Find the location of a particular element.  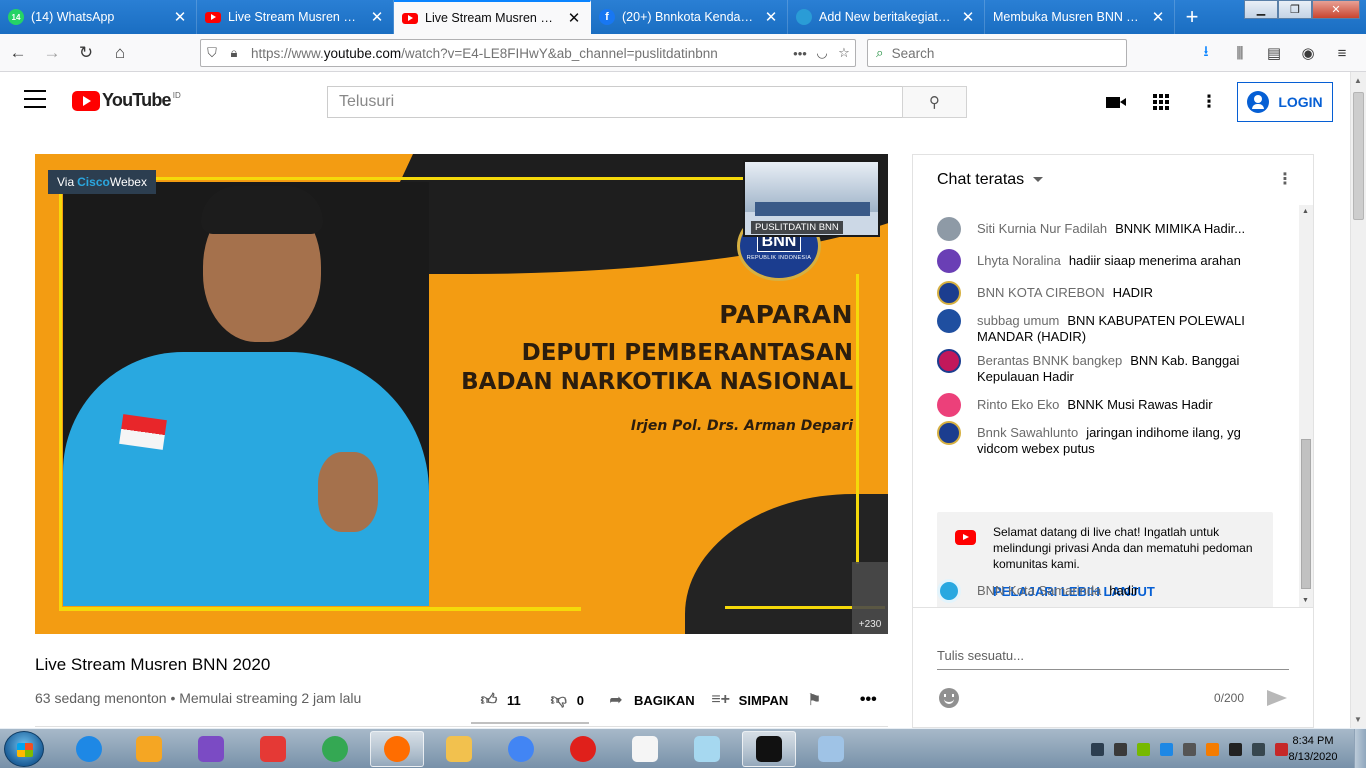

flag-tray-icon is located at coordinates (1235, 749).